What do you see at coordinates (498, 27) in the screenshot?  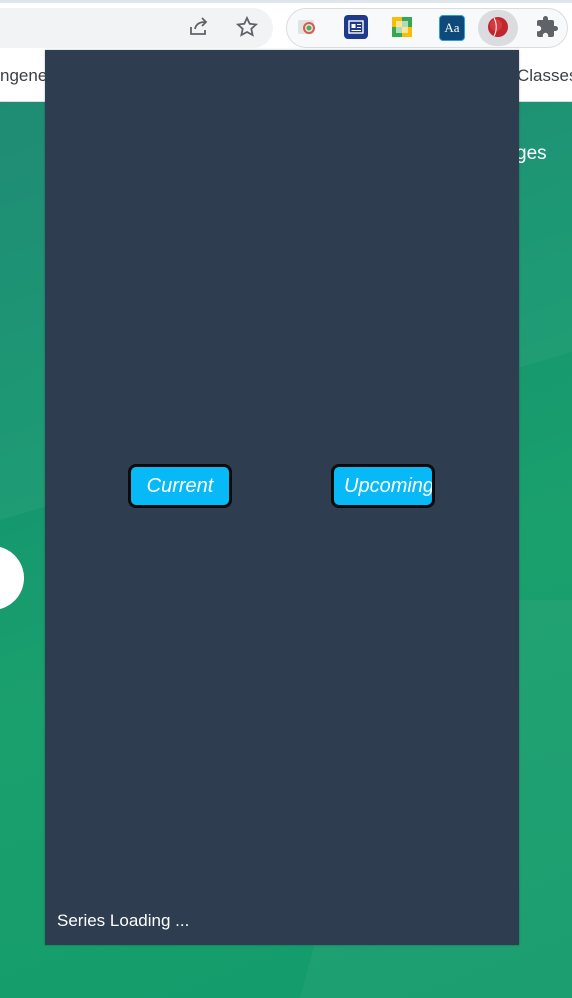 I see `cricket-ball-extension-icon` at bounding box center [498, 27].